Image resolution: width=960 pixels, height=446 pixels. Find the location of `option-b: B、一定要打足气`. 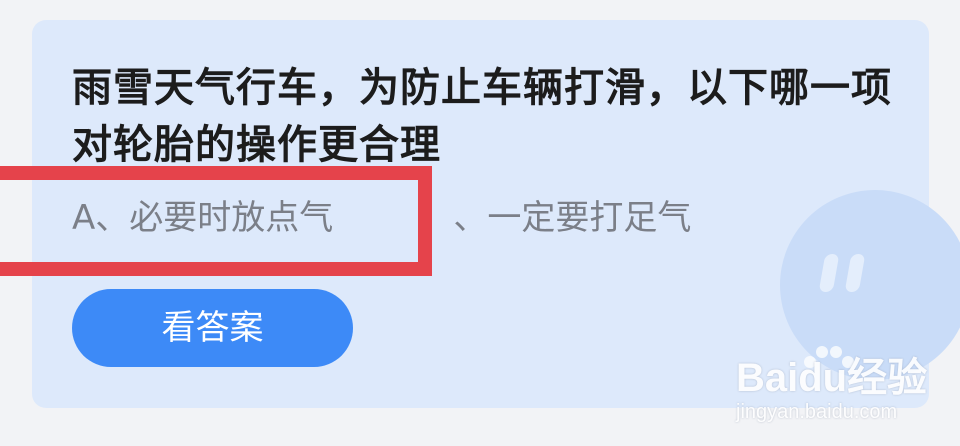

option-b: B、一定要打足气 is located at coordinates (560, 218).